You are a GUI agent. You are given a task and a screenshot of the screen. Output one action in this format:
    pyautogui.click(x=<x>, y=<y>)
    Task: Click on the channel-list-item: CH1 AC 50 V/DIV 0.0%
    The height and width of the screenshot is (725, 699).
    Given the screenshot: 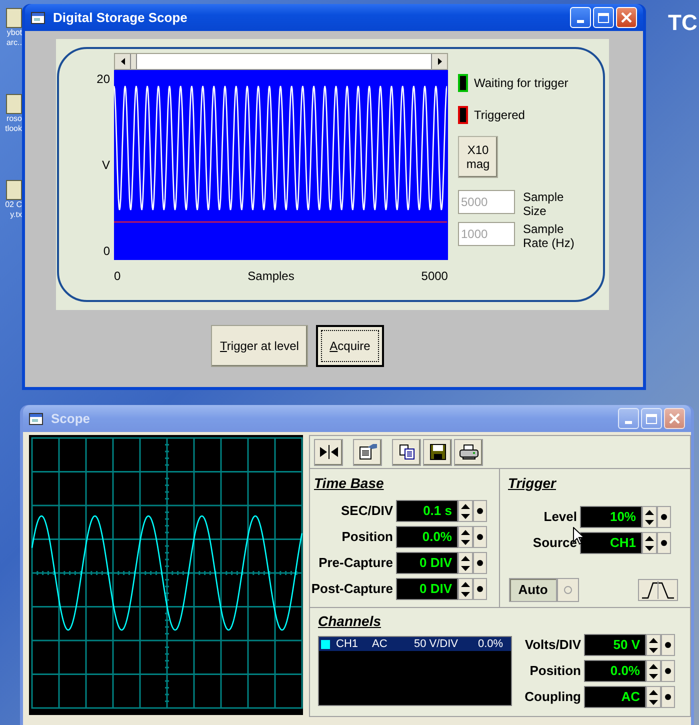 What is the action you would take?
    pyautogui.click(x=415, y=644)
    